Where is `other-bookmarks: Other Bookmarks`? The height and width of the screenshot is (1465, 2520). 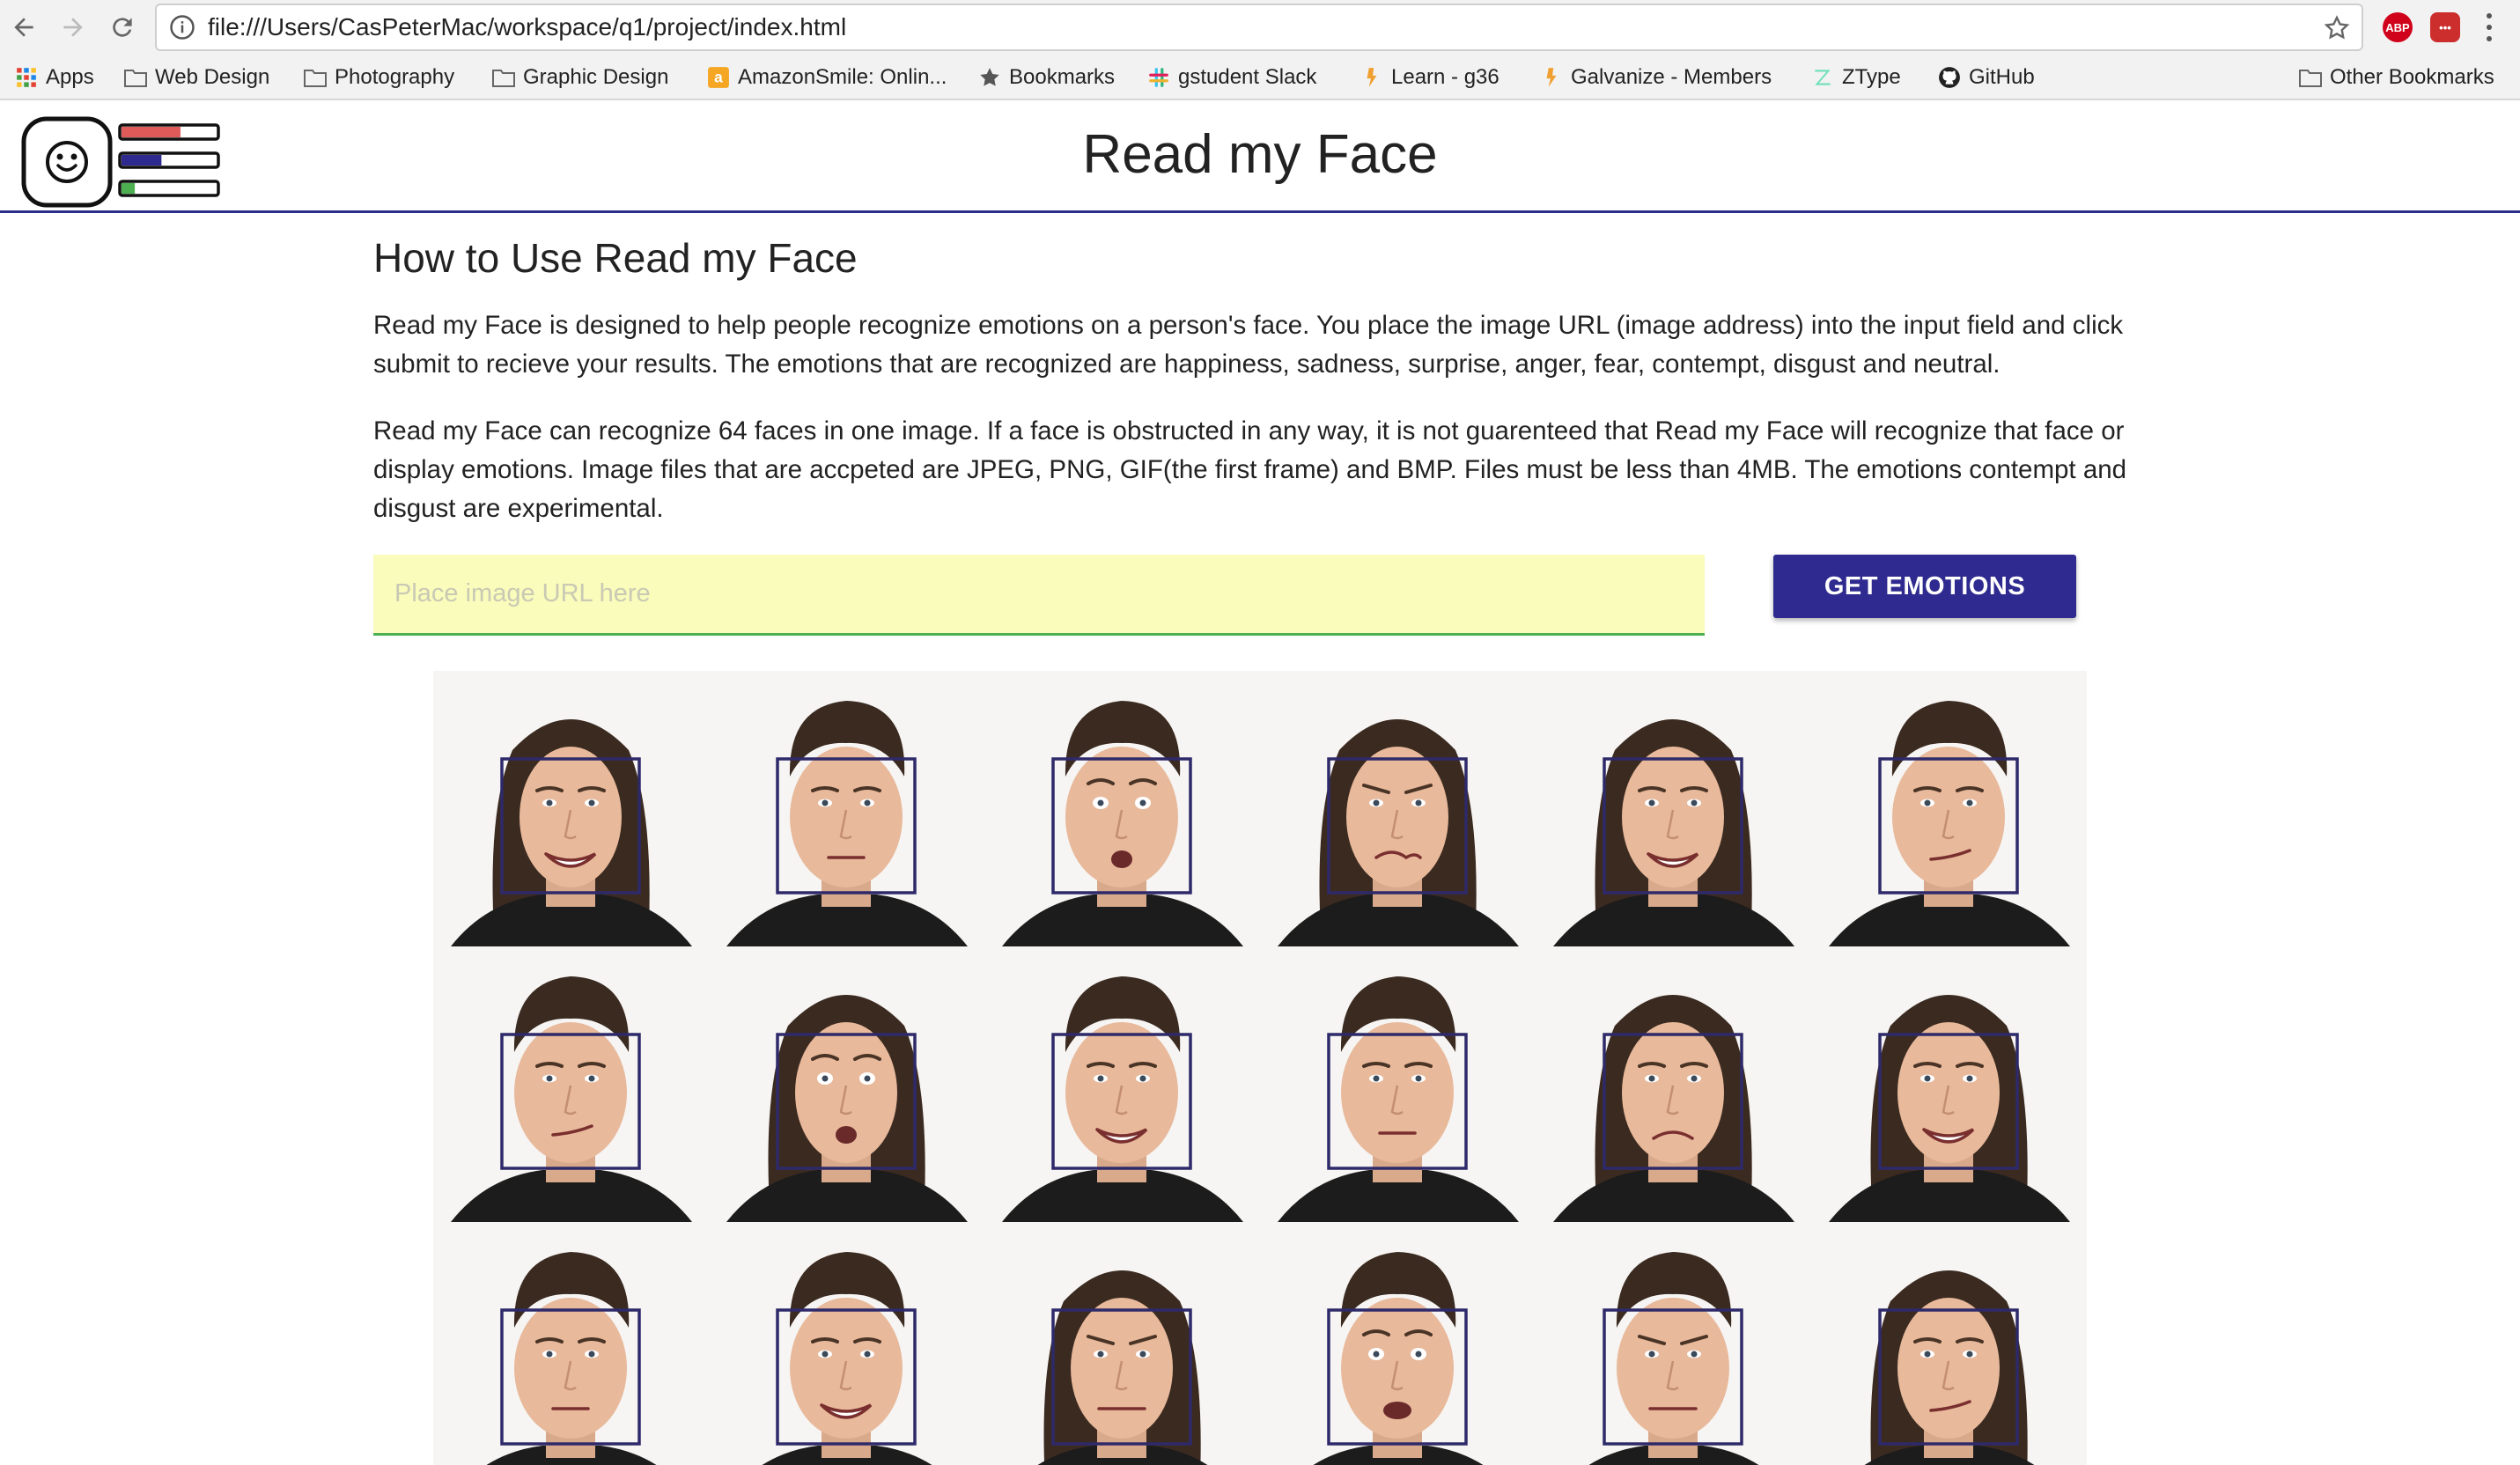 other-bookmarks: Other Bookmarks is located at coordinates (2396, 77).